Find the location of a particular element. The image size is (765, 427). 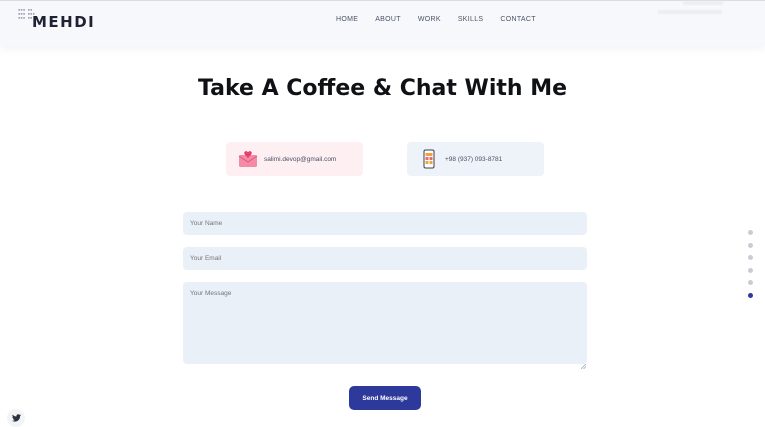

nav-link-work: WORK is located at coordinates (429, 19).